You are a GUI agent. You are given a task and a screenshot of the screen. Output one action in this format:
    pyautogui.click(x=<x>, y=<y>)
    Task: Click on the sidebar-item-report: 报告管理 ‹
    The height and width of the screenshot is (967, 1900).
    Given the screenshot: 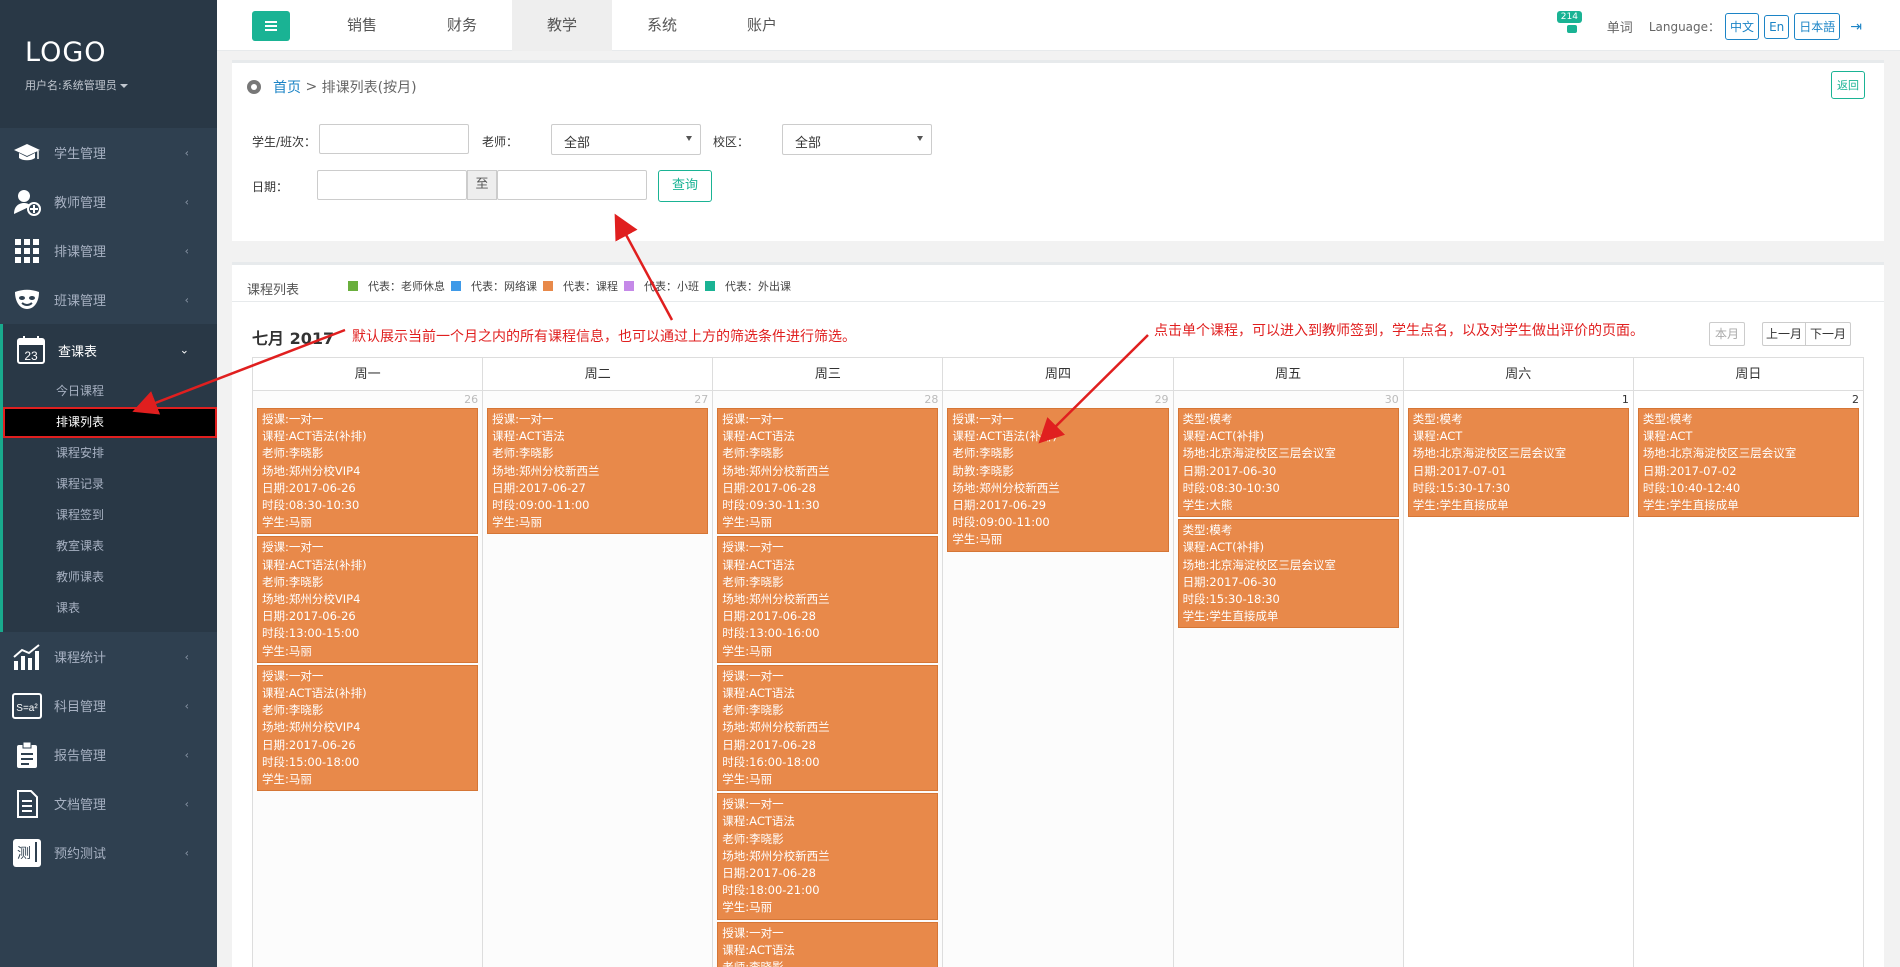 What is the action you would take?
    pyautogui.click(x=108, y=754)
    